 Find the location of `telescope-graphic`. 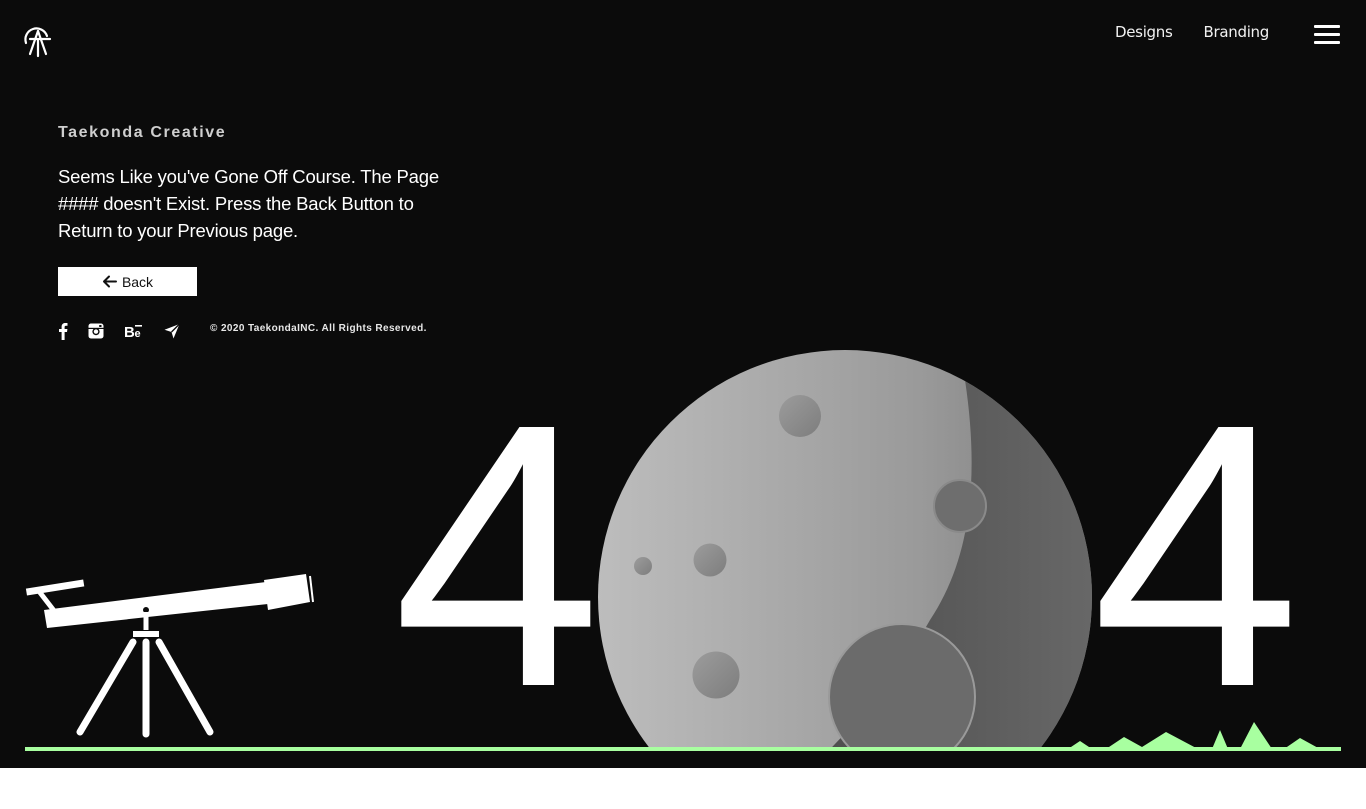

telescope-graphic is located at coordinates (169, 656).